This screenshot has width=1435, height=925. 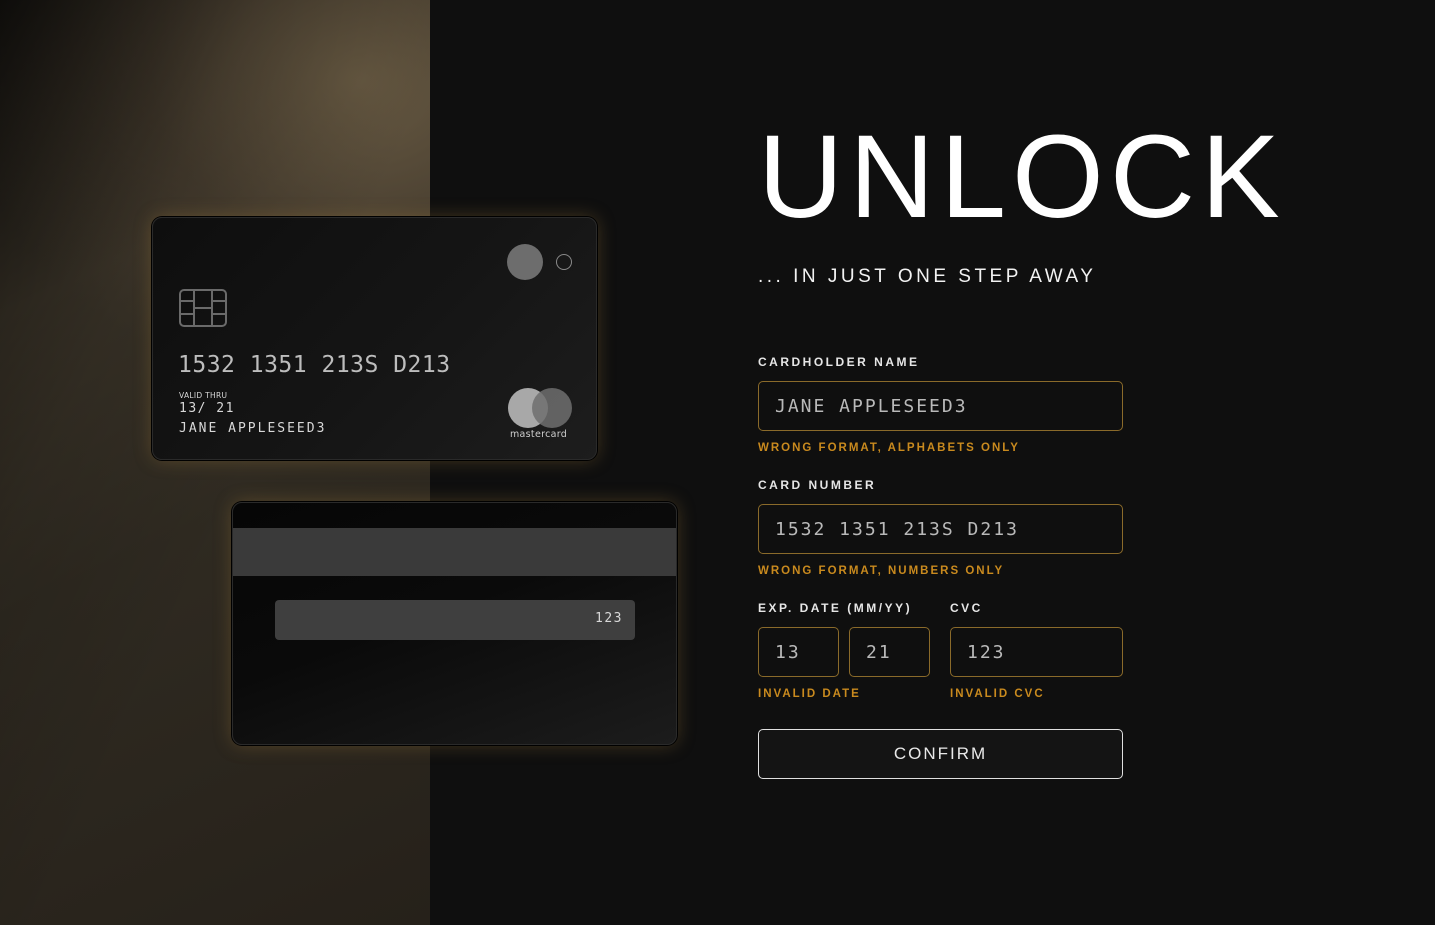 I want to click on mastercard-right-circle-icon, so click(x=552, y=408).